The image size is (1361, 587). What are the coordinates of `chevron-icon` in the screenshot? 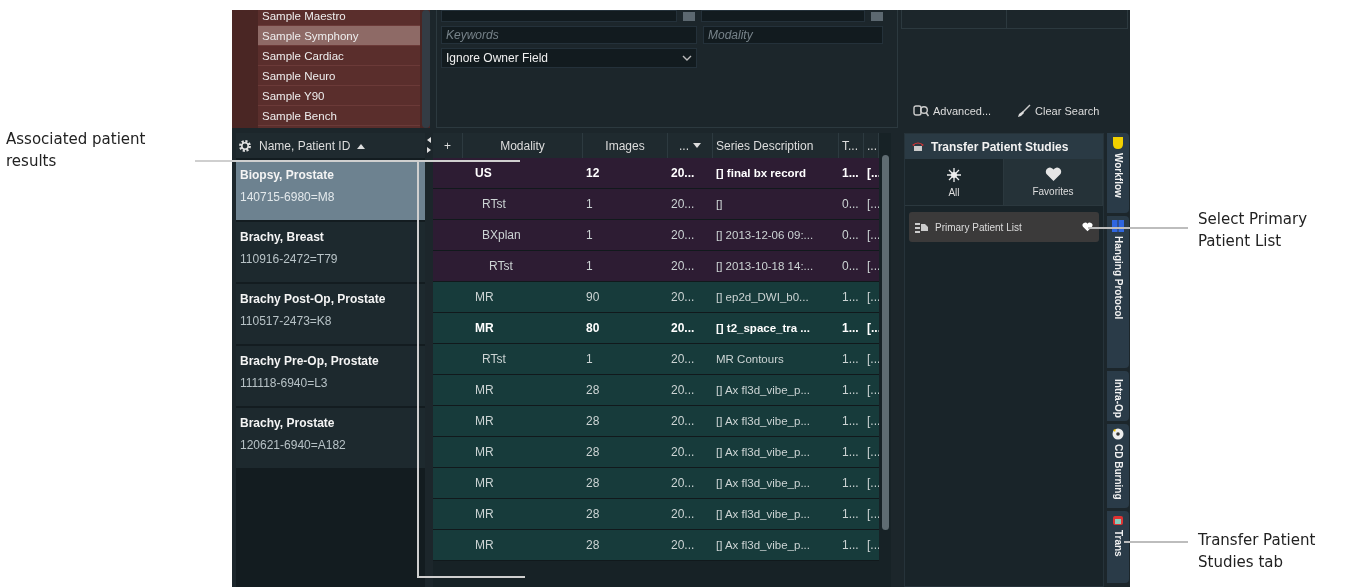 It's located at (687, 58).